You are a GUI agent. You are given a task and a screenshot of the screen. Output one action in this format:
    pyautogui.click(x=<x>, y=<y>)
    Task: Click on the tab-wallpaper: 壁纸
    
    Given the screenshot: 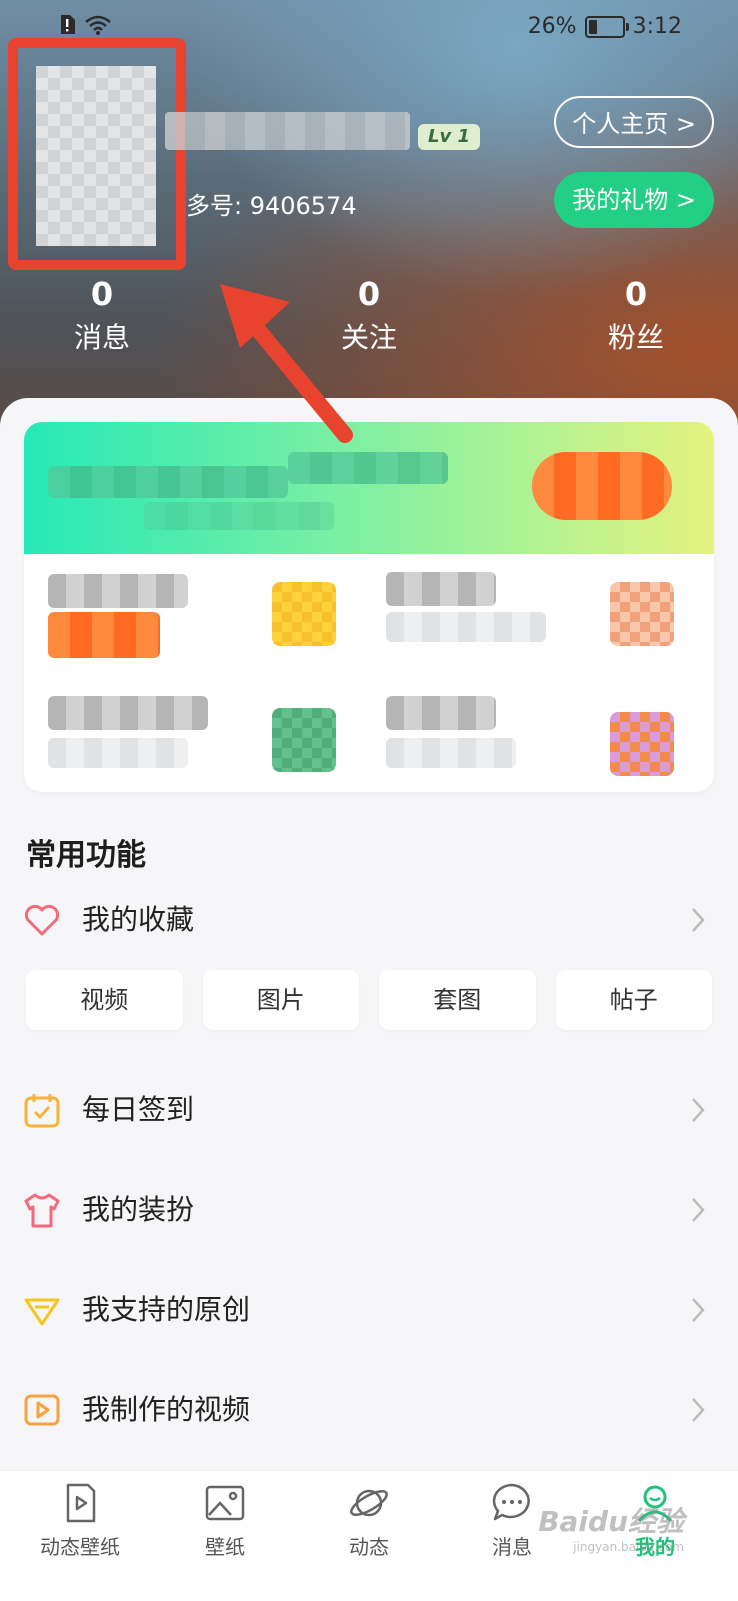 What is the action you would take?
    pyautogui.click(x=225, y=1520)
    